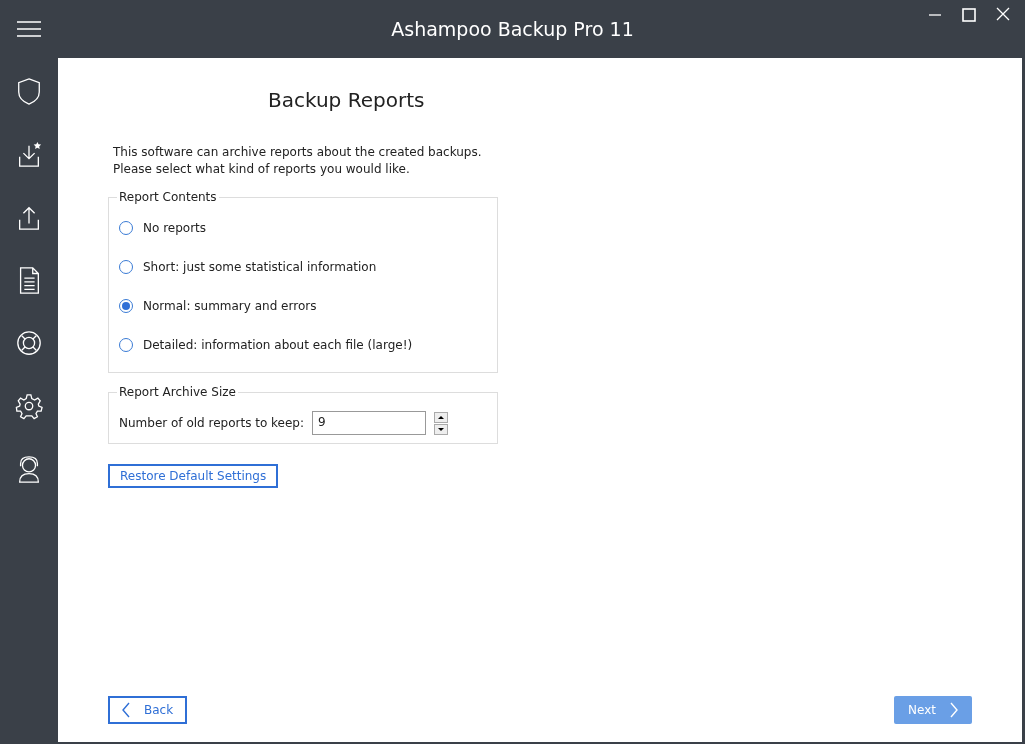  Describe the element at coordinates (29, 91) in the screenshot. I see `shield-icon` at that location.